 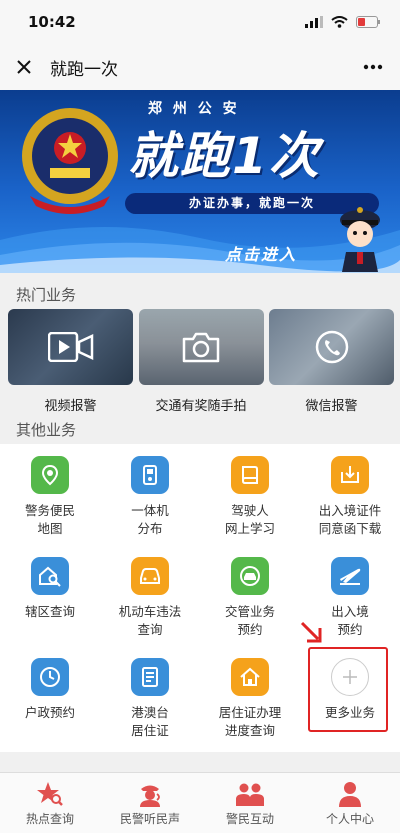 What do you see at coordinates (84, 69) in the screenshot?
I see `page-title: 就跑一次` at bounding box center [84, 69].